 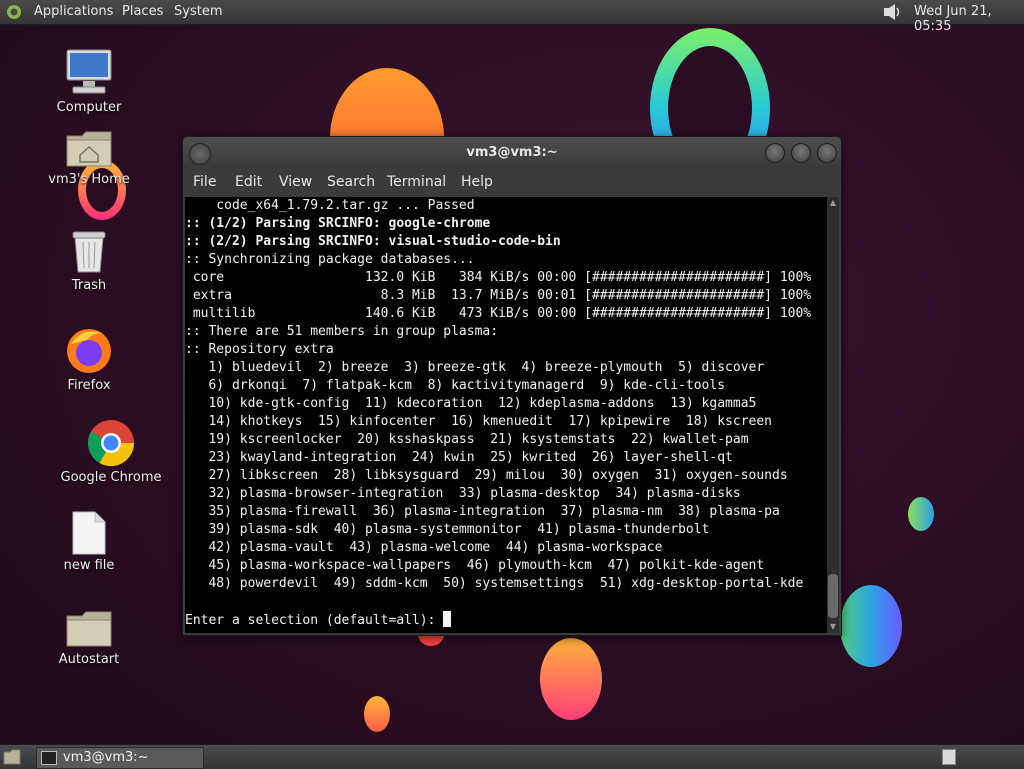 What do you see at coordinates (89, 252) in the screenshot?
I see `trash-icon` at bounding box center [89, 252].